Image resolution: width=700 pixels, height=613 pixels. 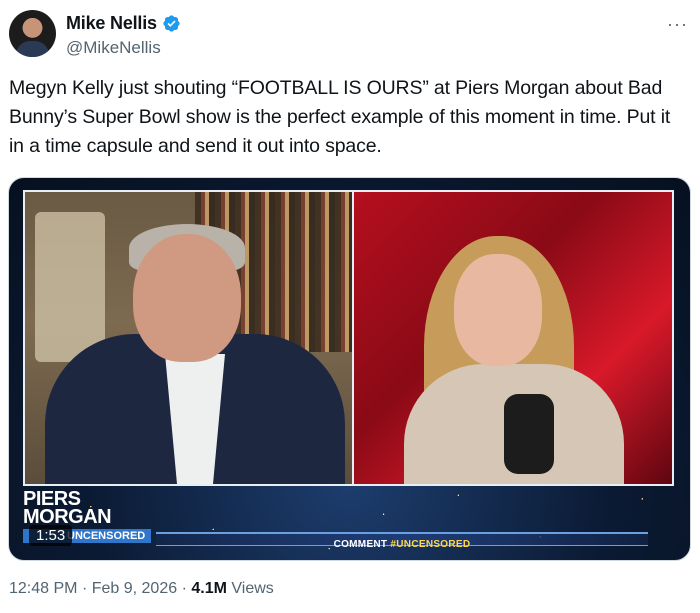 I want to click on handle: @MikeNellis, so click(x=123, y=48).